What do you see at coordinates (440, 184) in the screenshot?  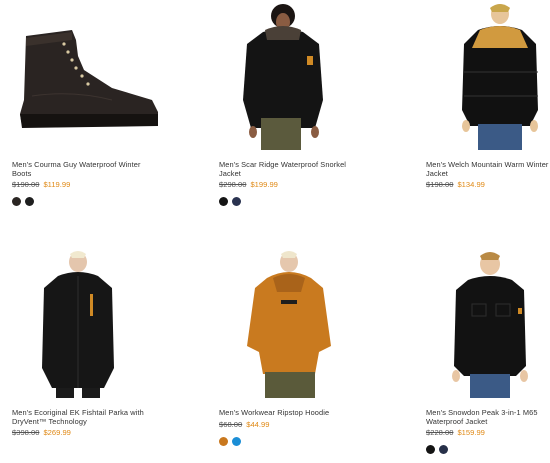 I see `original-price: $198.00` at bounding box center [440, 184].